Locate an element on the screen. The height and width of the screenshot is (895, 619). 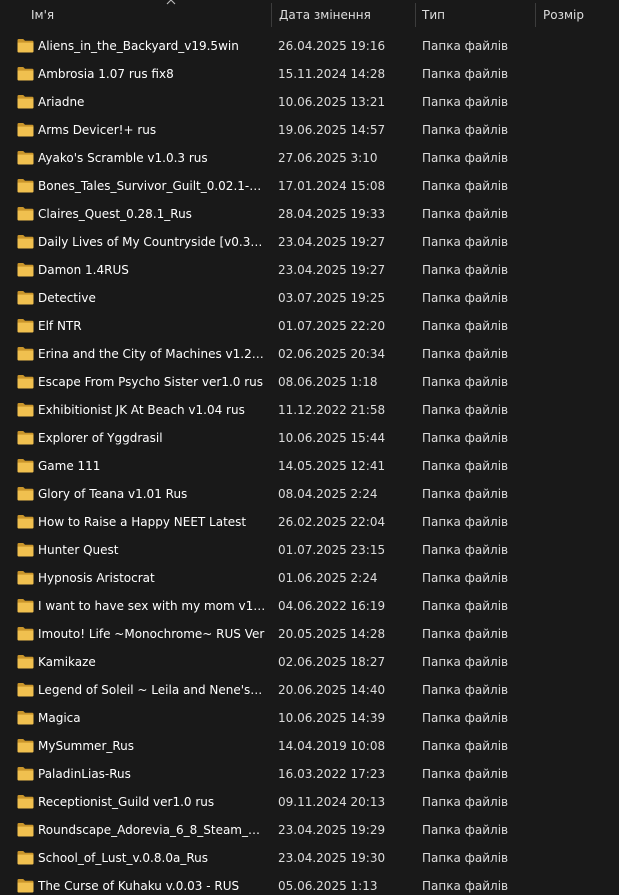
table-row: Hunter Quest 01.07.2025 23:15 Папка файлів is located at coordinates (309, 550).